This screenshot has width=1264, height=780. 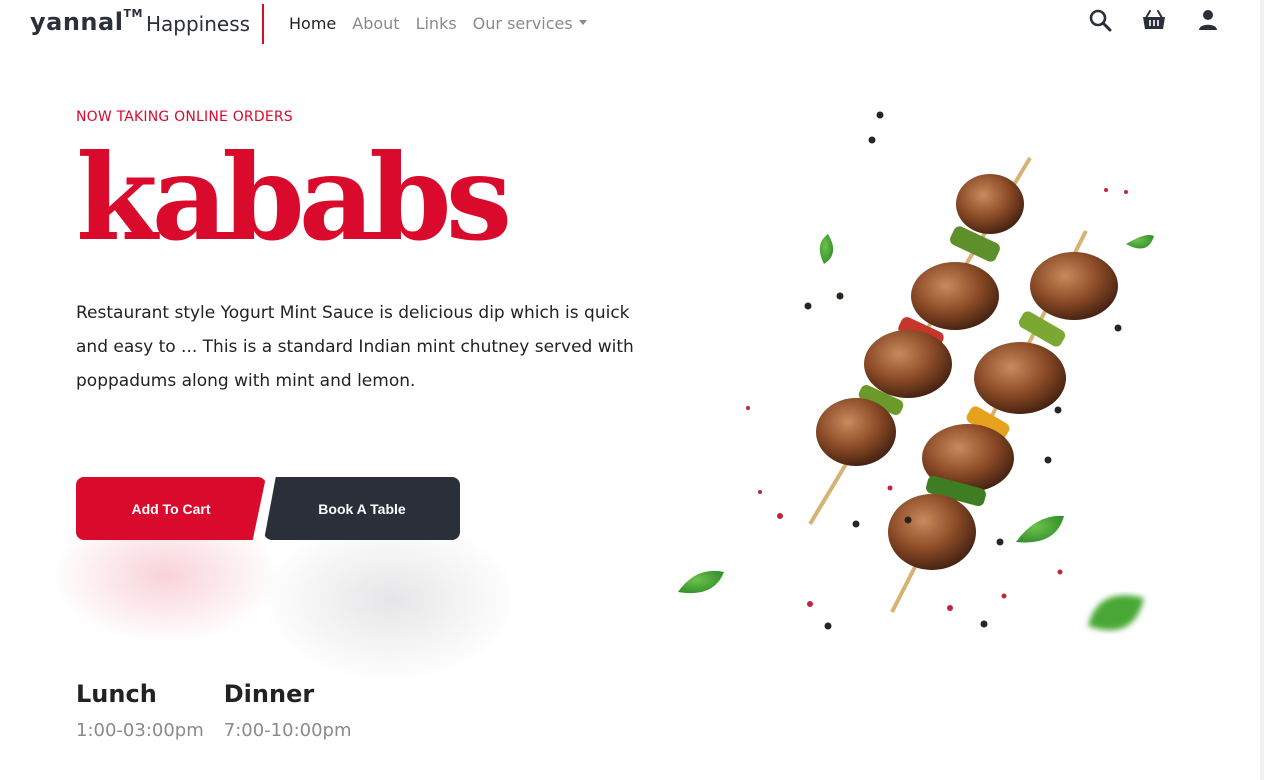 What do you see at coordinates (294, 197) in the screenshot?
I see `hero-title: kababs` at bounding box center [294, 197].